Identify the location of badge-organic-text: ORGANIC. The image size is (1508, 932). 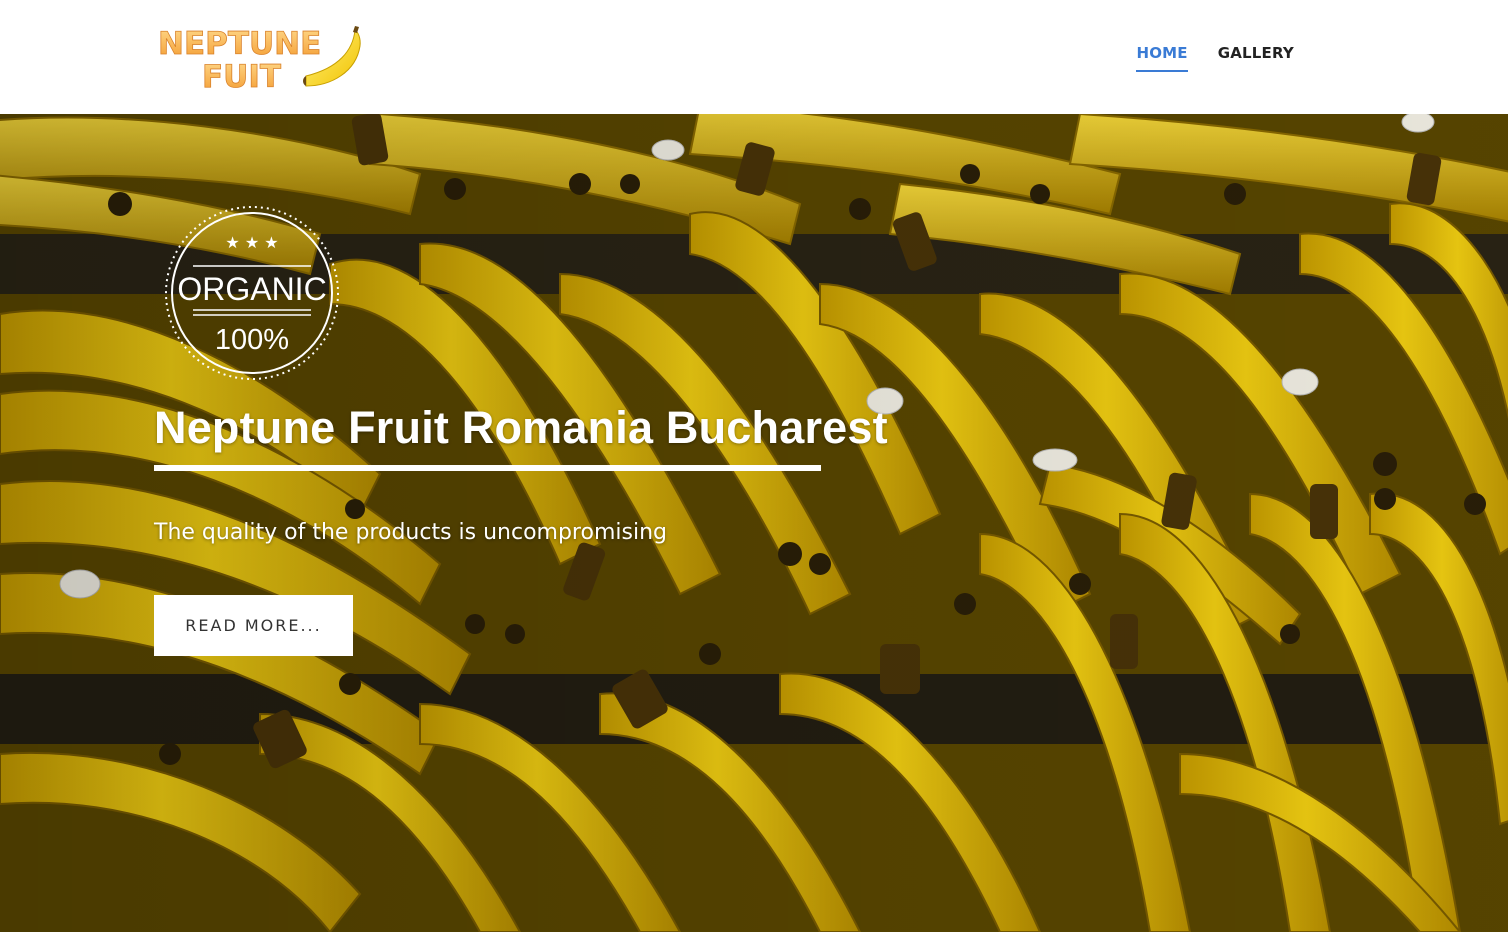
(251, 289).